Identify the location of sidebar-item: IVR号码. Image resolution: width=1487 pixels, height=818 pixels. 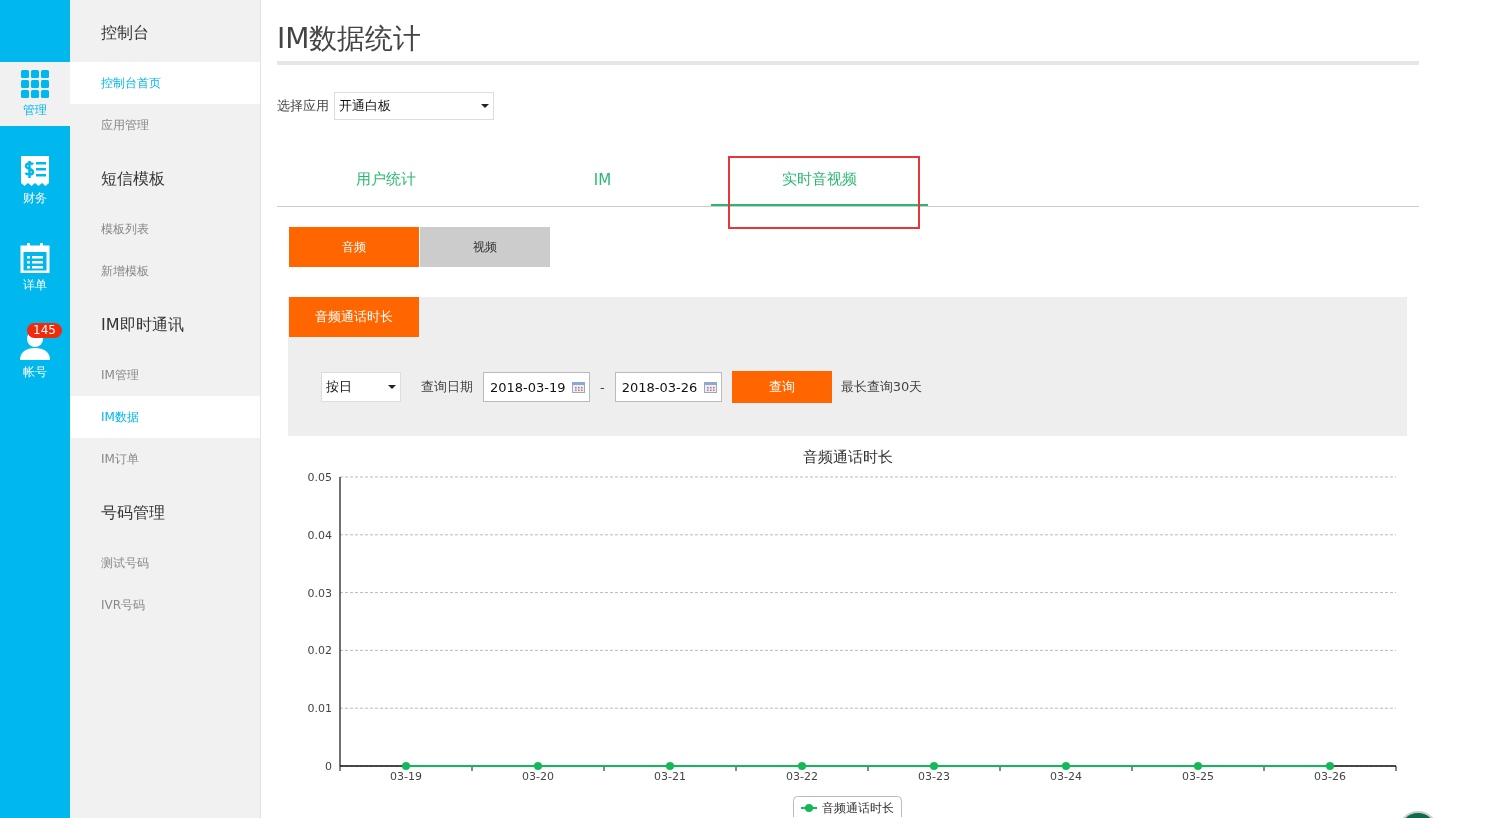
(165, 605).